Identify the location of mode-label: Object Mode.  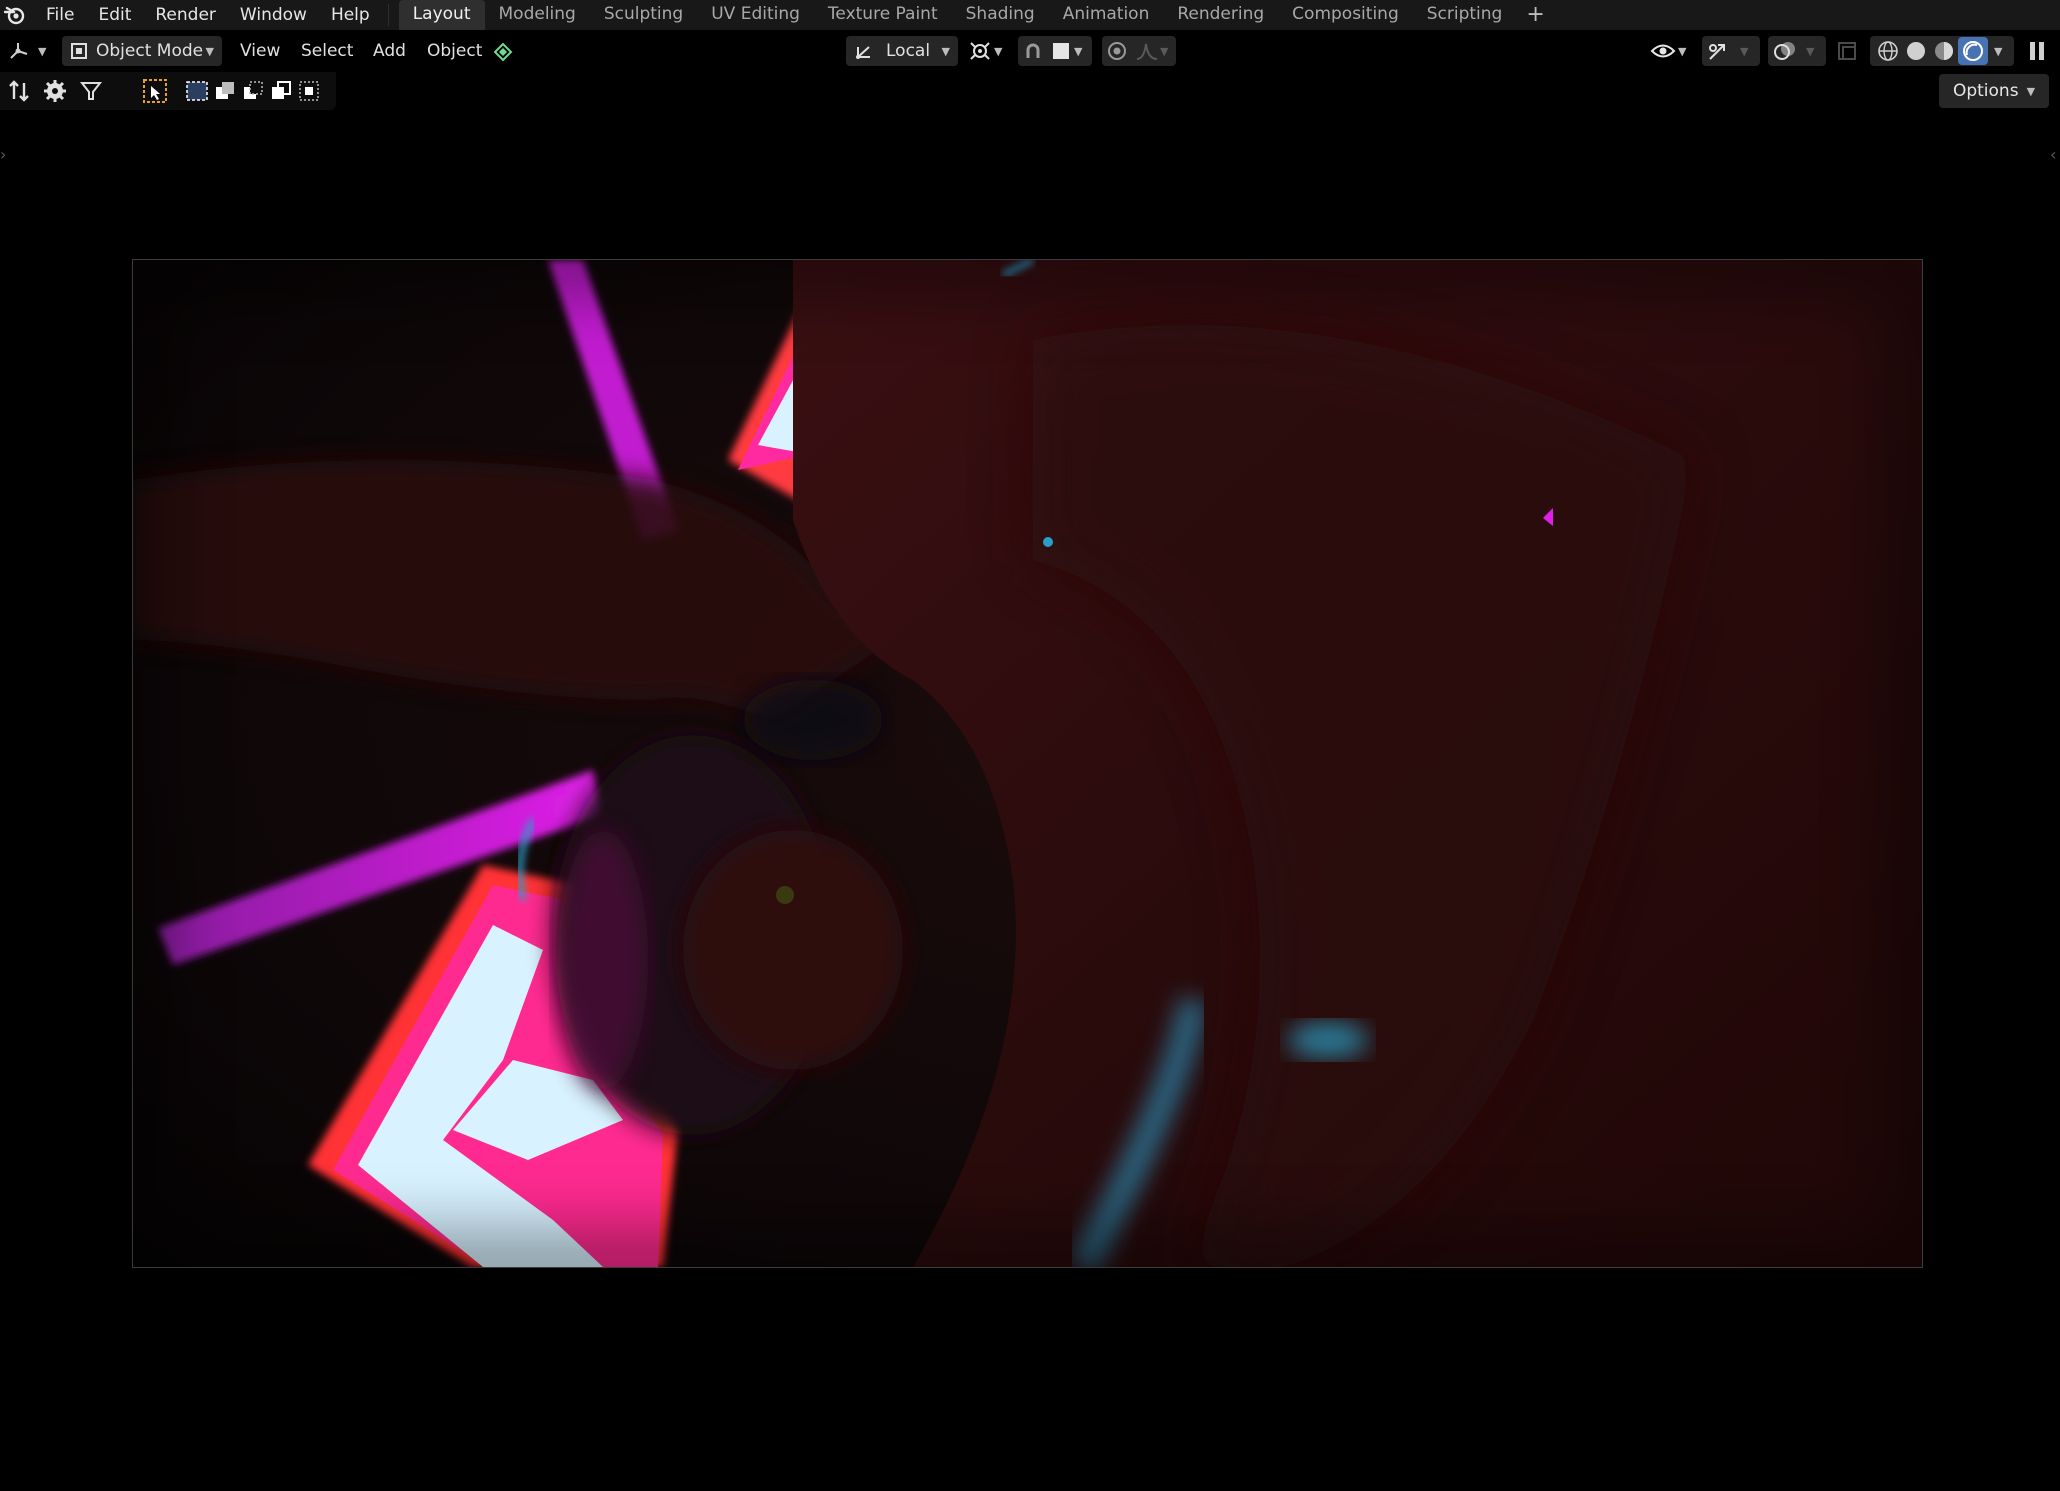
(150, 51).